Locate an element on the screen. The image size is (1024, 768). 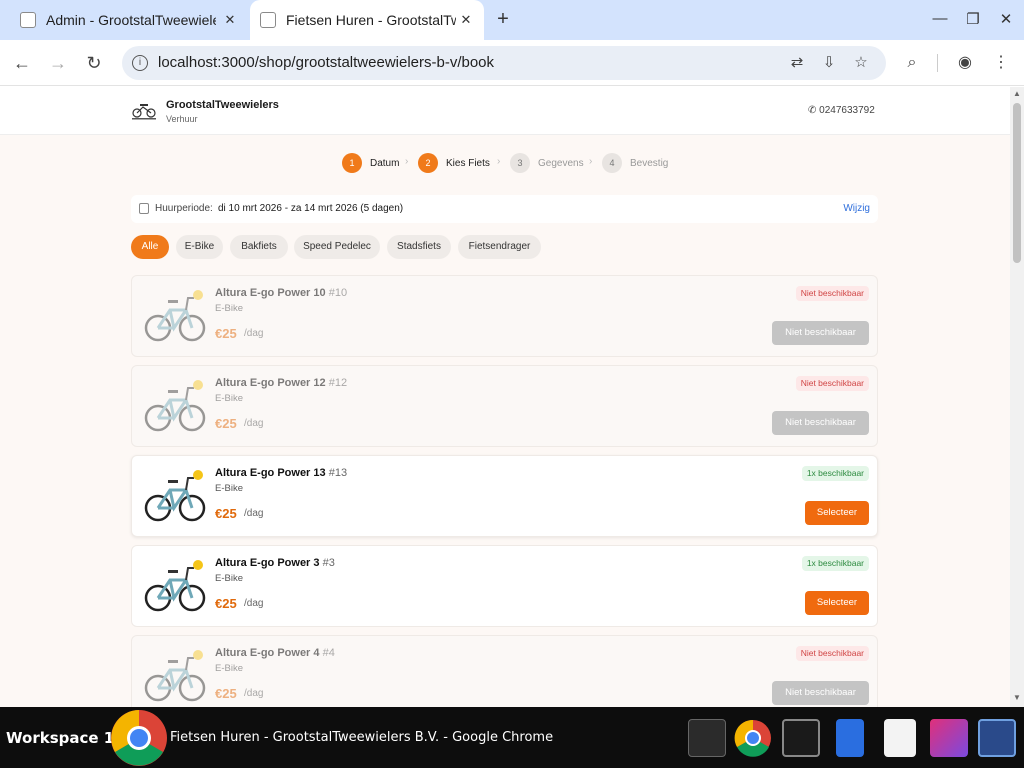
filter-stadsfiets: Stadsfiets is located at coordinates (419, 247).